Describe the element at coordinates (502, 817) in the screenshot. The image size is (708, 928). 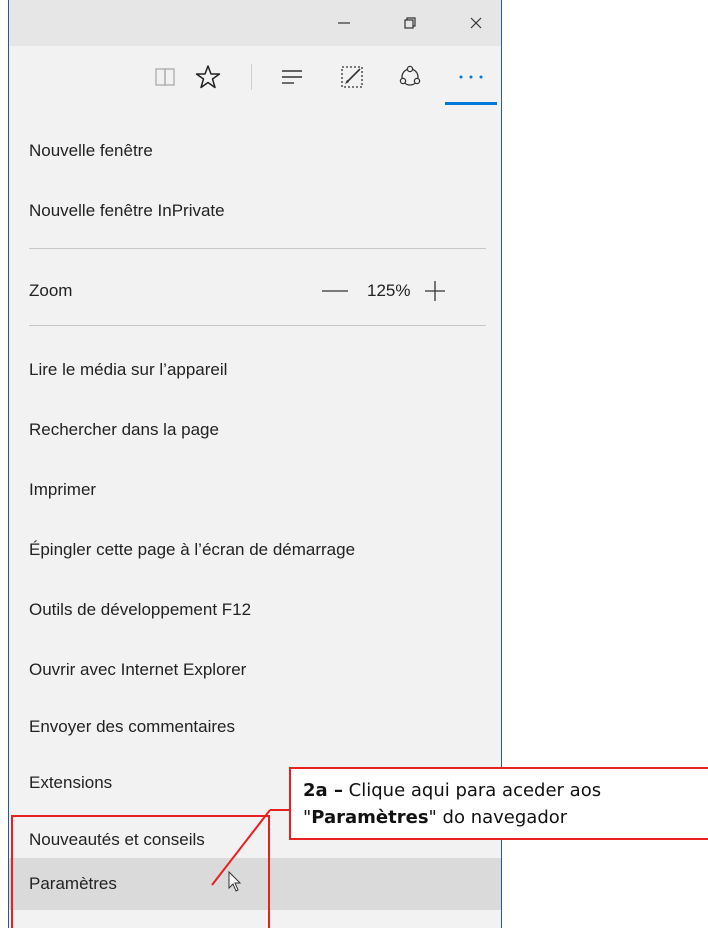
I see `callout-text-line2: do navegador` at that location.